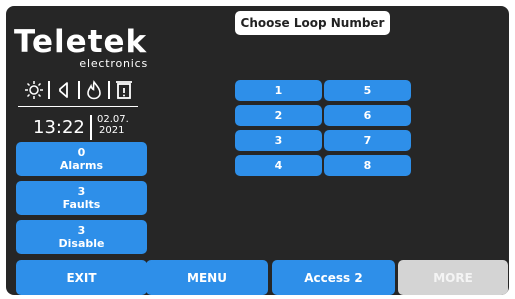 The image size is (515, 299). What do you see at coordinates (124, 90) in the screenshot?
I see `door-icon` at bounding box center [124, 90].